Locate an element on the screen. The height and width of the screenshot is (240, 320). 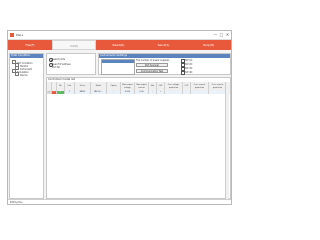
maximize-button: □ is located at coordinates (221, 34).